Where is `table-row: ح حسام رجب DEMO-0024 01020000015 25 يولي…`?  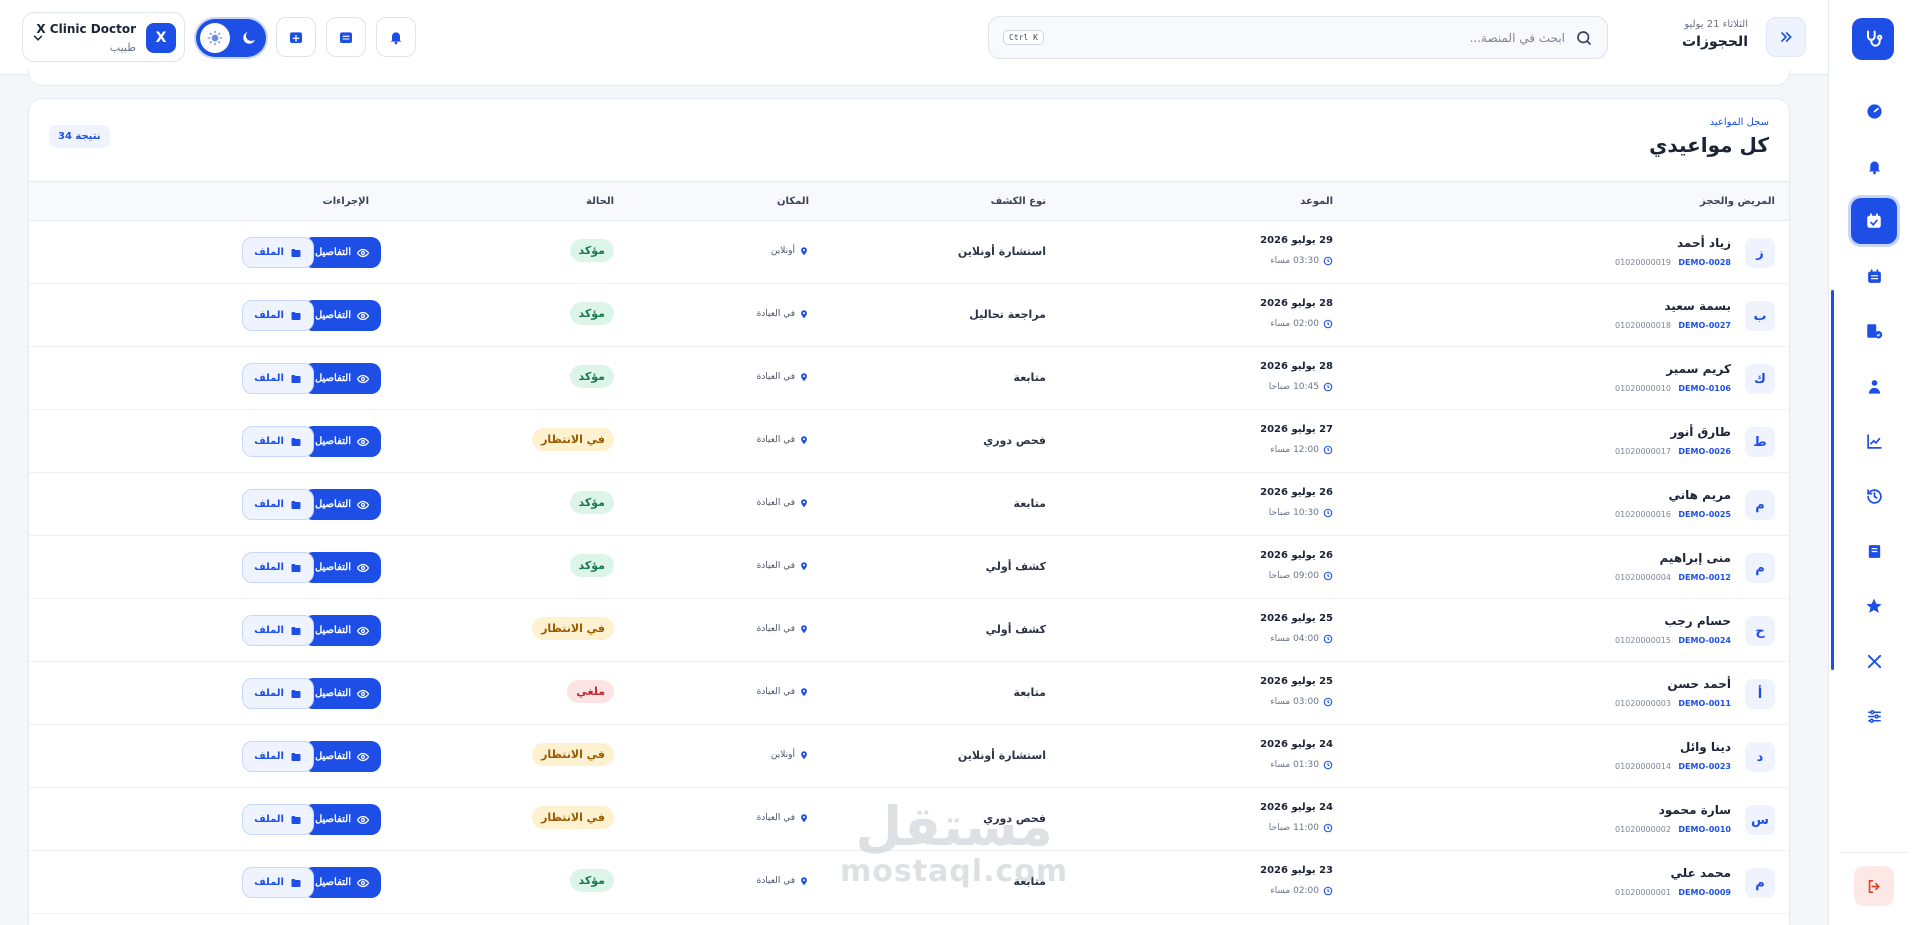
table-row: ح حسام رجب DEMO-0024 01020000015 25 يولي… is located at coordinates (909, 630).